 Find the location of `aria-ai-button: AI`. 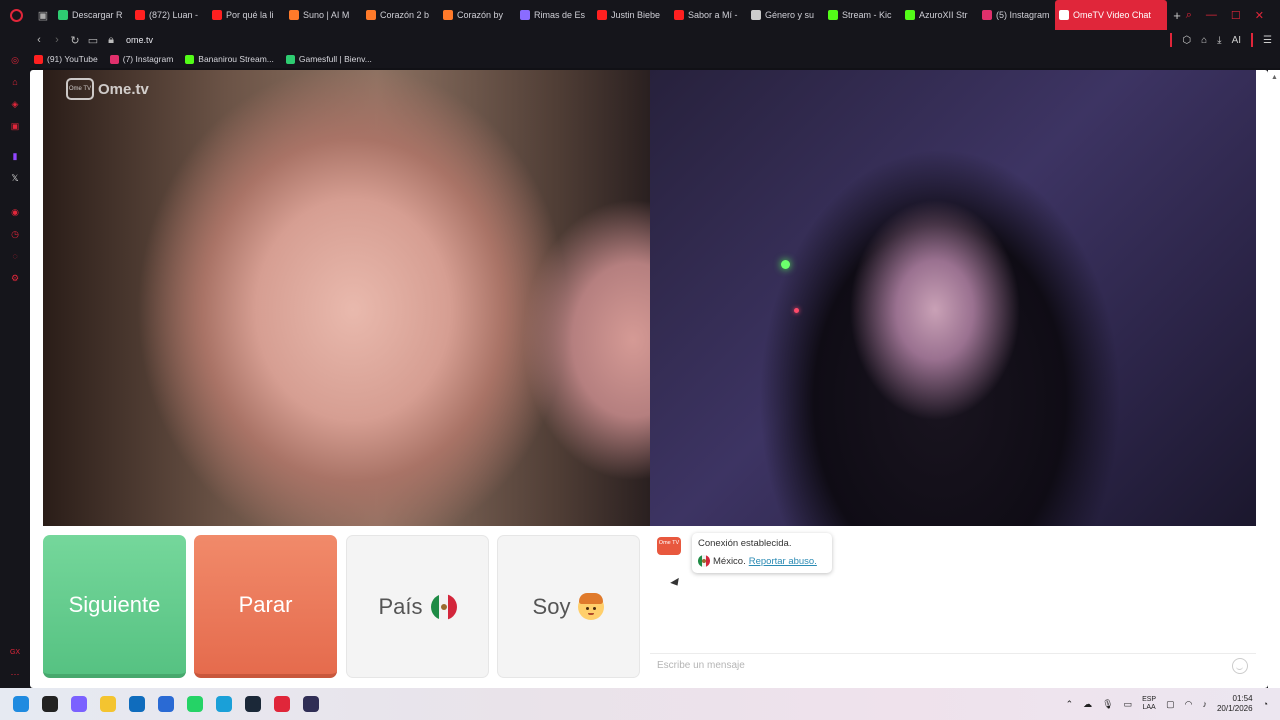

aria-ai-button: AI is located at coordinates (1236, 40).